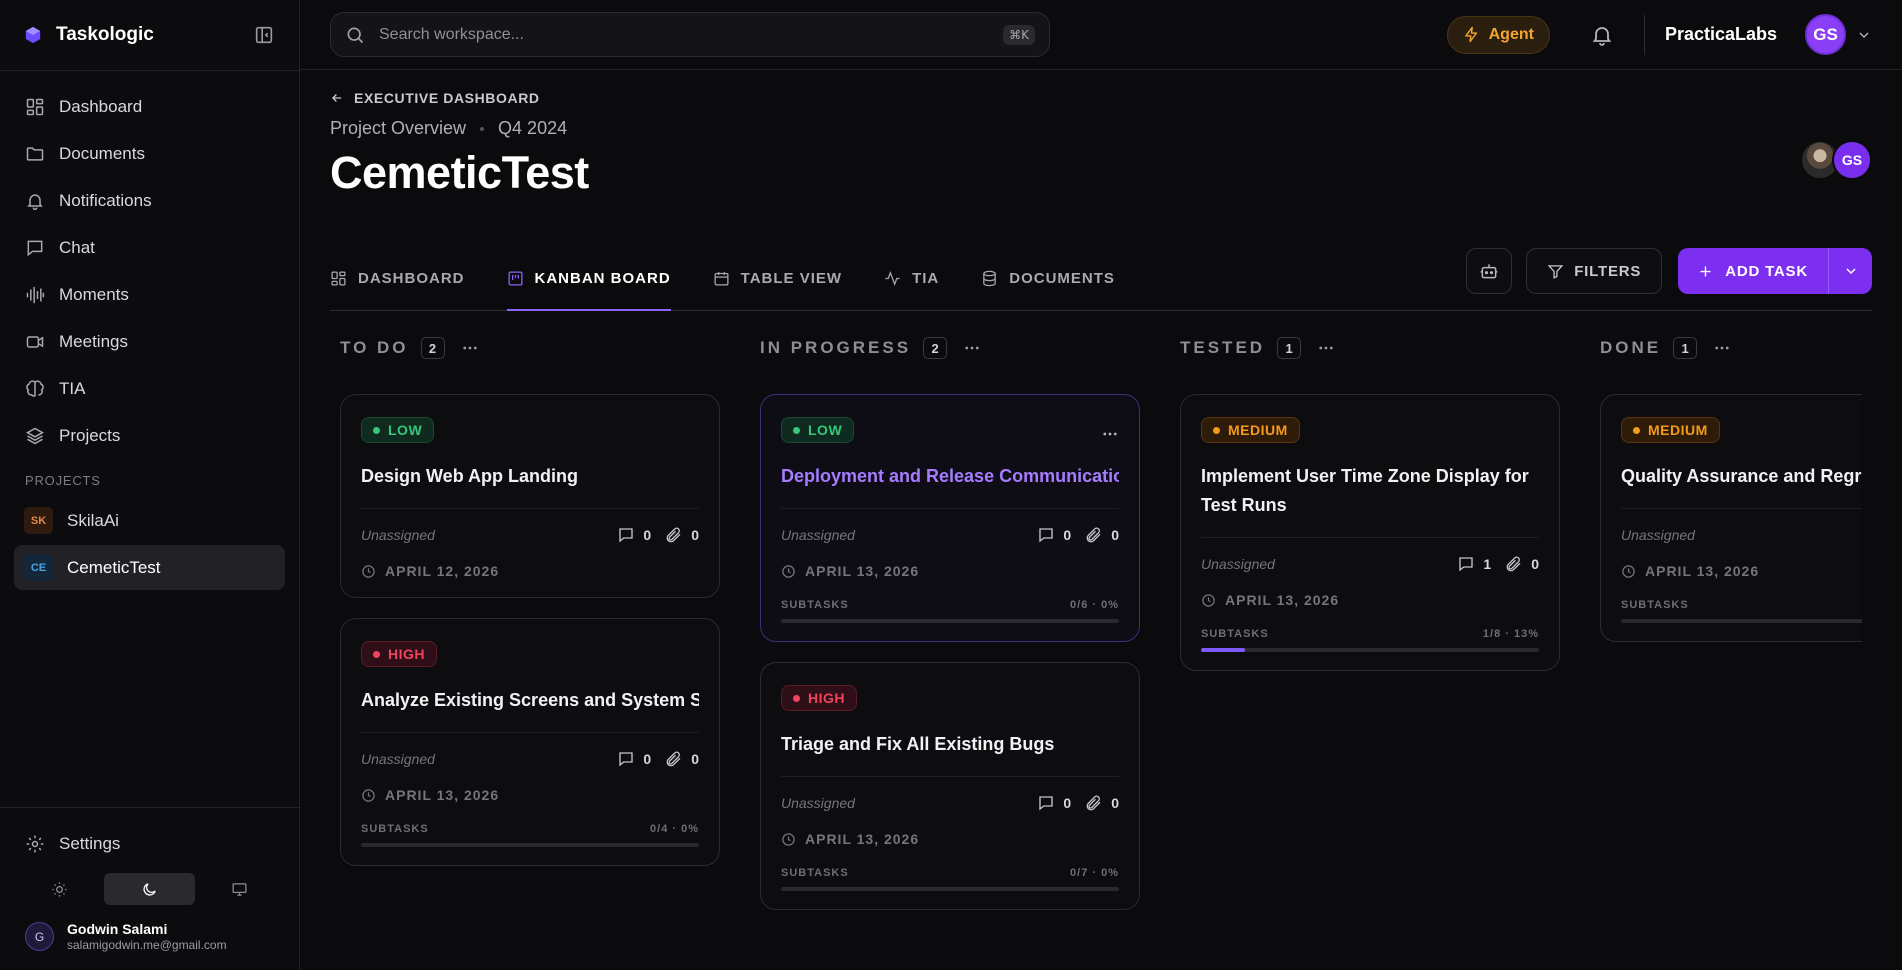  I want to click on robot-icon, so click(1489, 271).